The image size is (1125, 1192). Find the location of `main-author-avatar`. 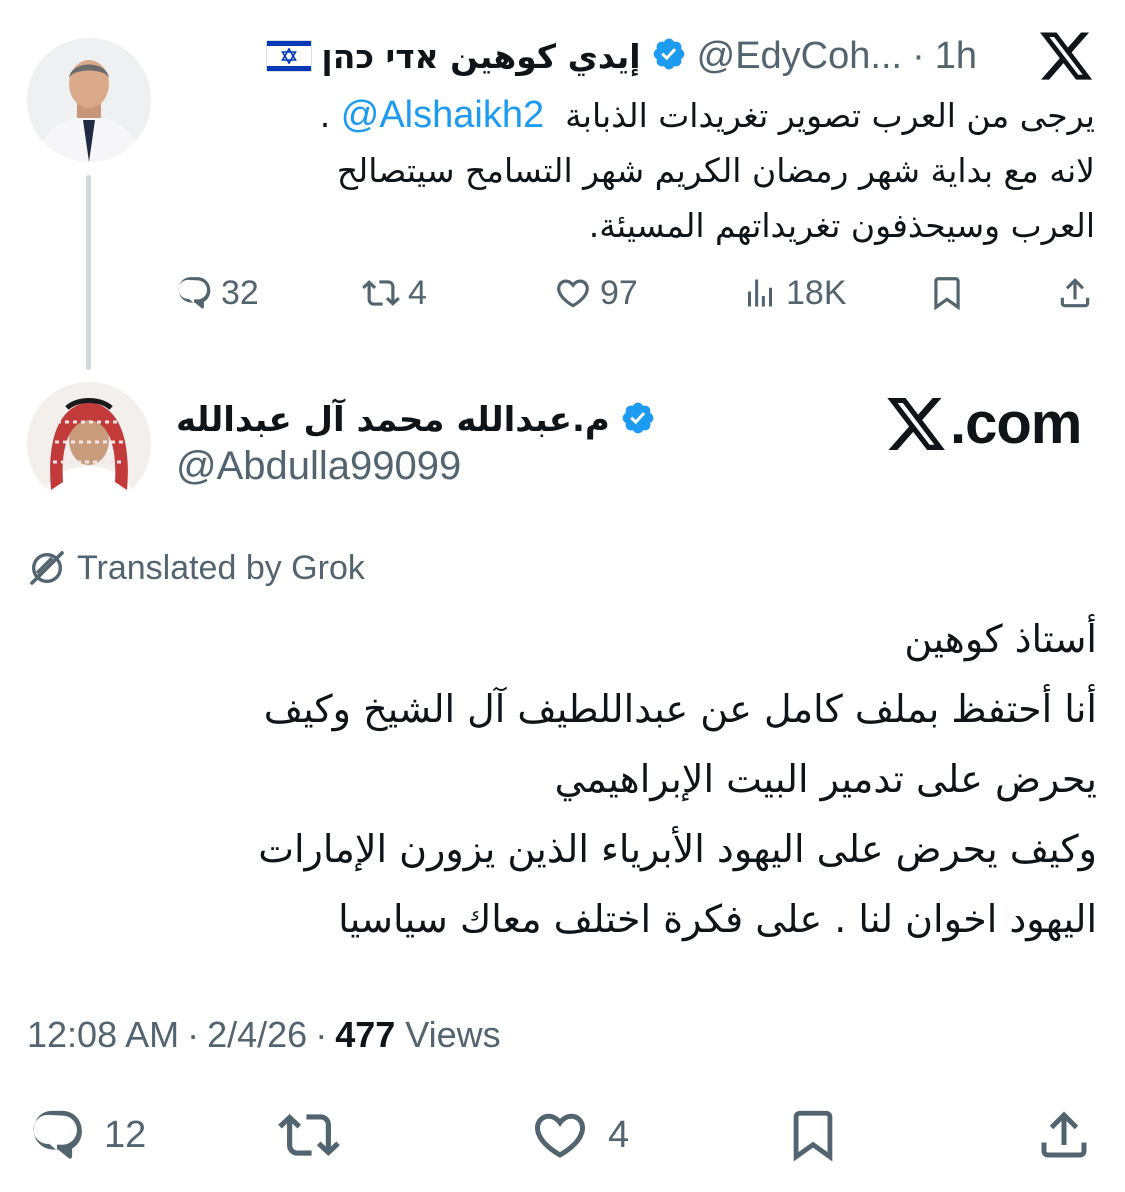

main-author-avatar is located at coordinates (89, 444).